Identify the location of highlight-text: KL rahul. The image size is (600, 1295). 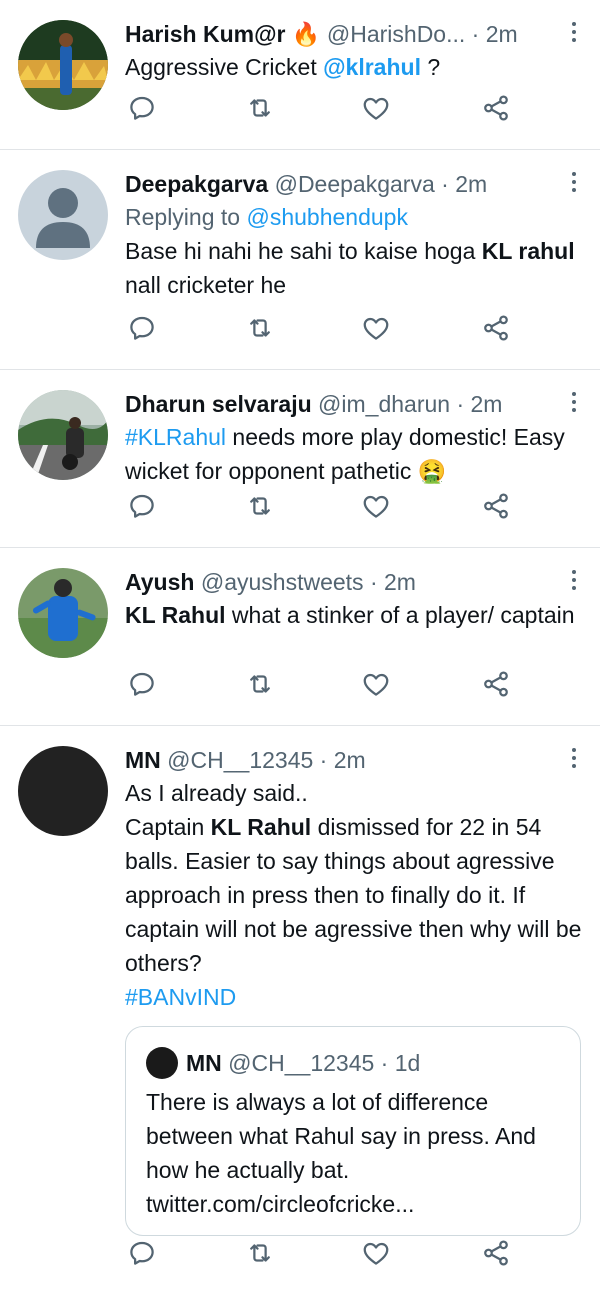
(528, 251).